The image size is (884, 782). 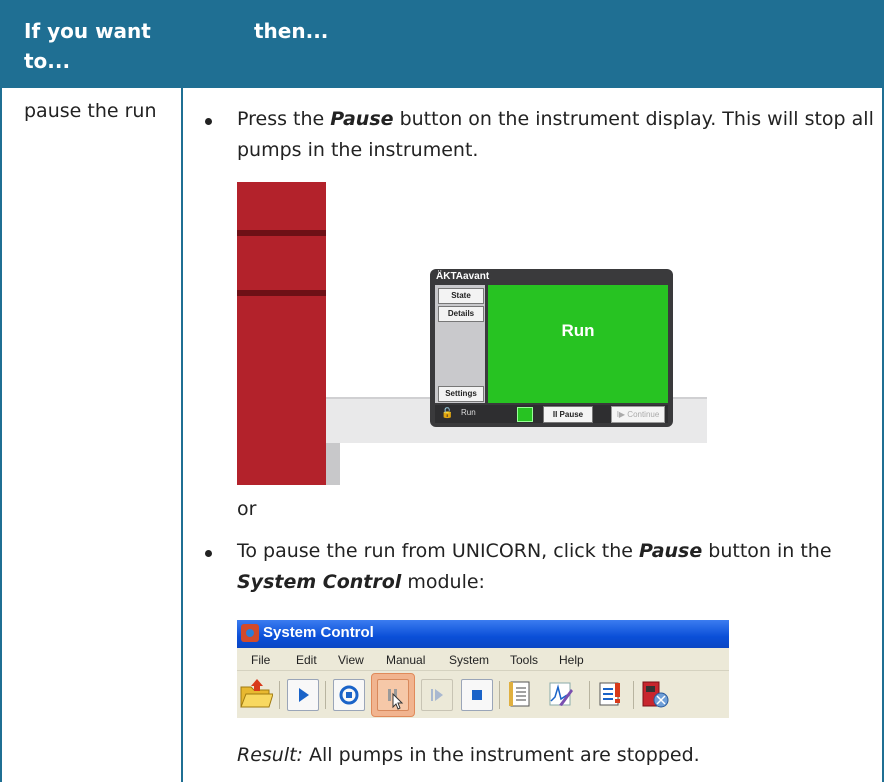 What do you see at coordinates (461, 314) in the screenshot?
I see `details-button: Details` at bounding box center [461, 314].